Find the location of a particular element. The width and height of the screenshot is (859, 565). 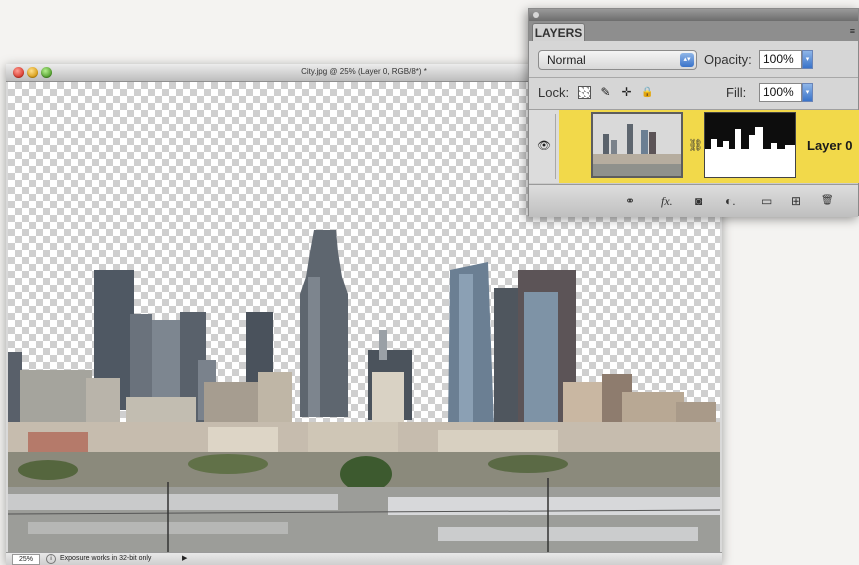

opacity-dropdown-icon: ▾ is located at coordinates (807, 59).